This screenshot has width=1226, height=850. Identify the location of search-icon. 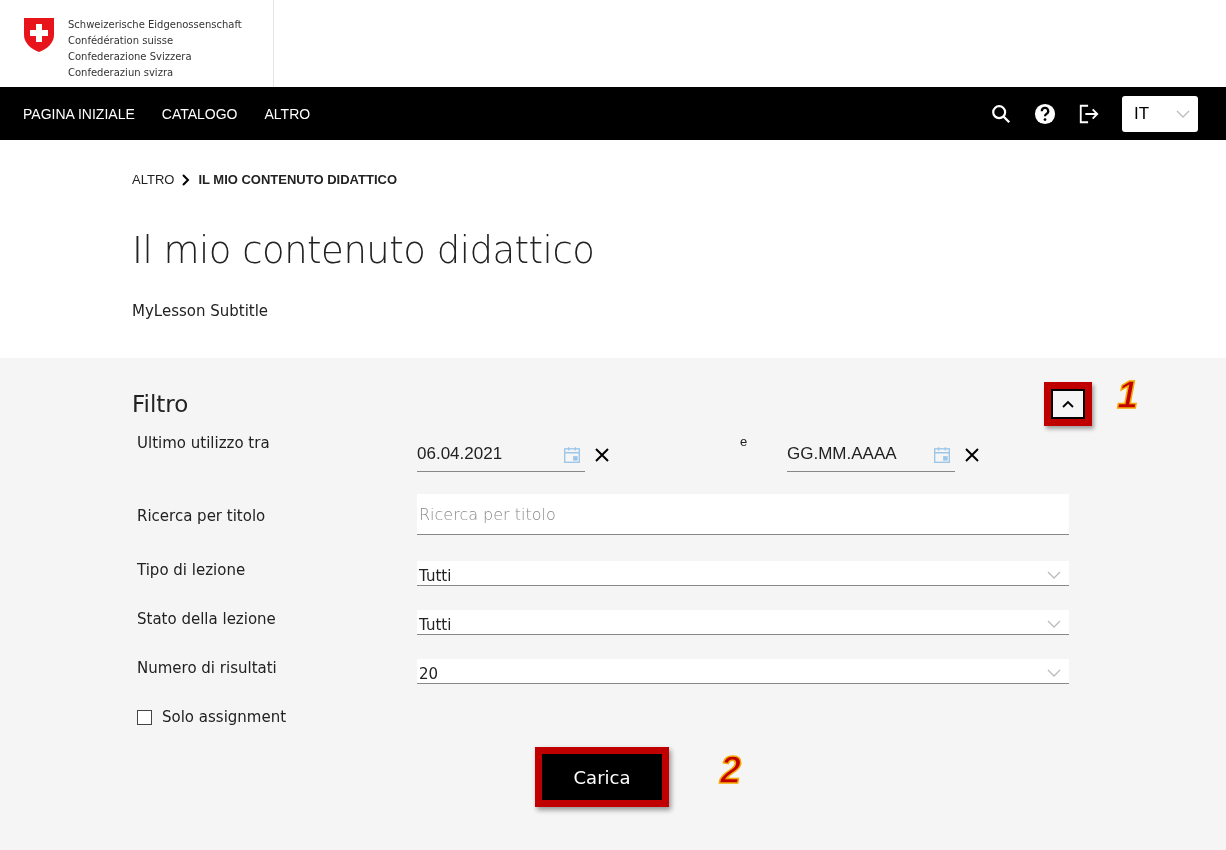
(1001, 113).